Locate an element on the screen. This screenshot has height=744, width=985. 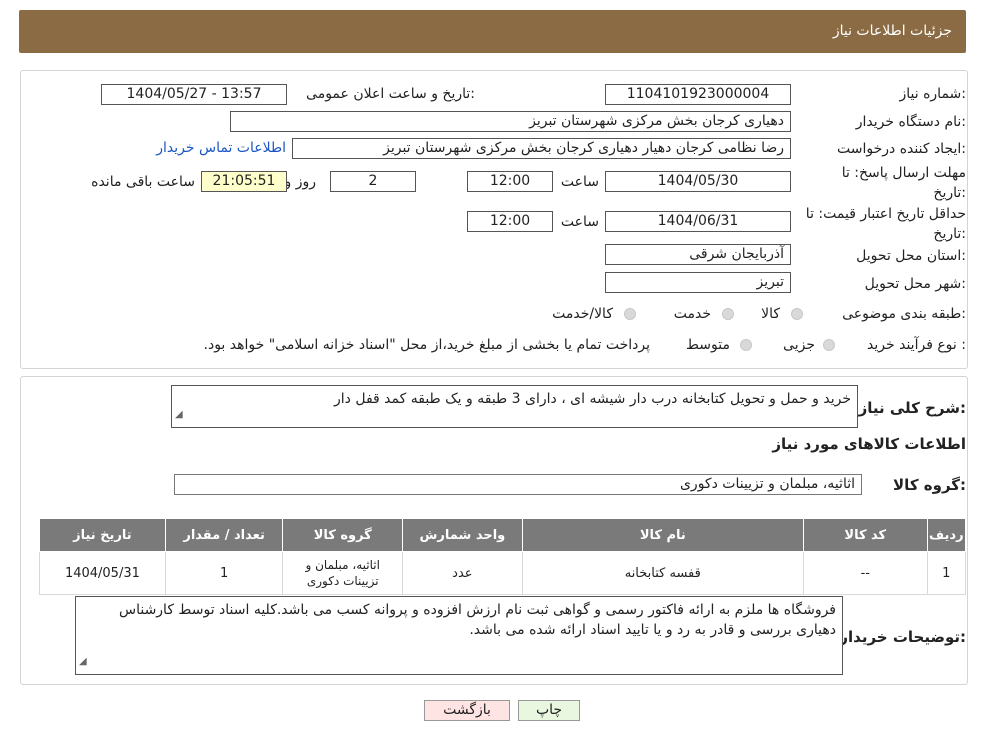
city-label: شهر محل تحویل: is located at coordinates (915, 284).